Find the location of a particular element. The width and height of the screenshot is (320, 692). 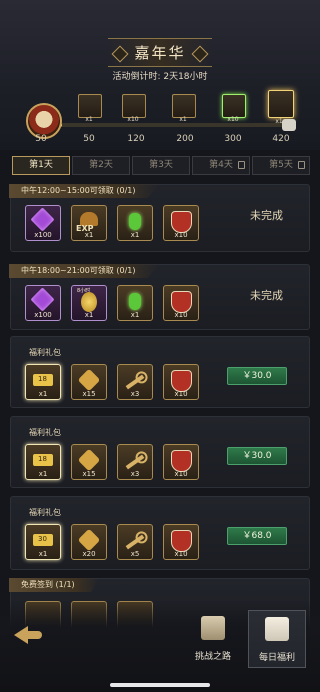

nav-label: 每日福利 is located at coordinates (276, 658).